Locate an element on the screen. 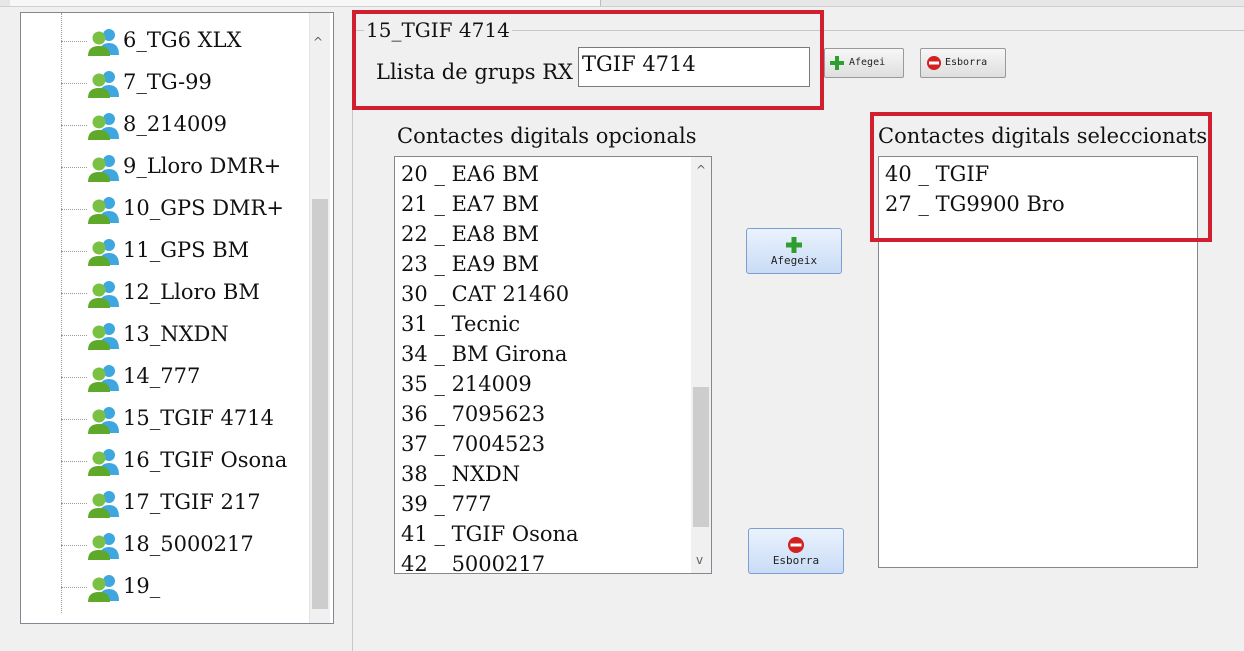  tree-item: 9_Lloro DMR+ is located at coordinates (193, 167).